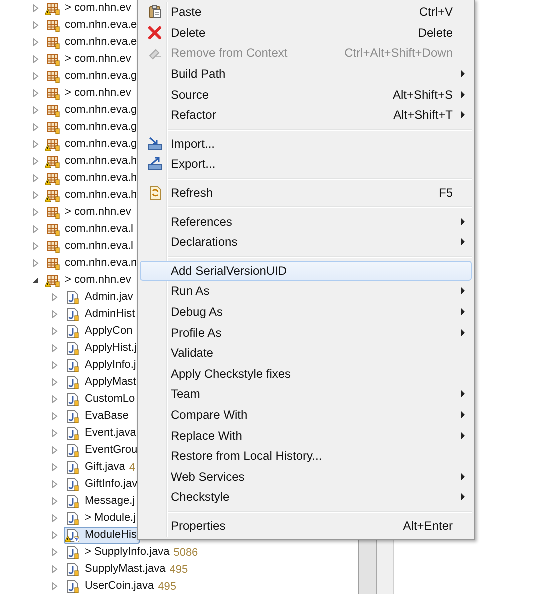 Image resolution: width=550 pixels, height=594 pixels. What do you see at coordinates (306, 312) in the screenshot?
I see `menu-item: Debug As` at bounding box center [306, 312].